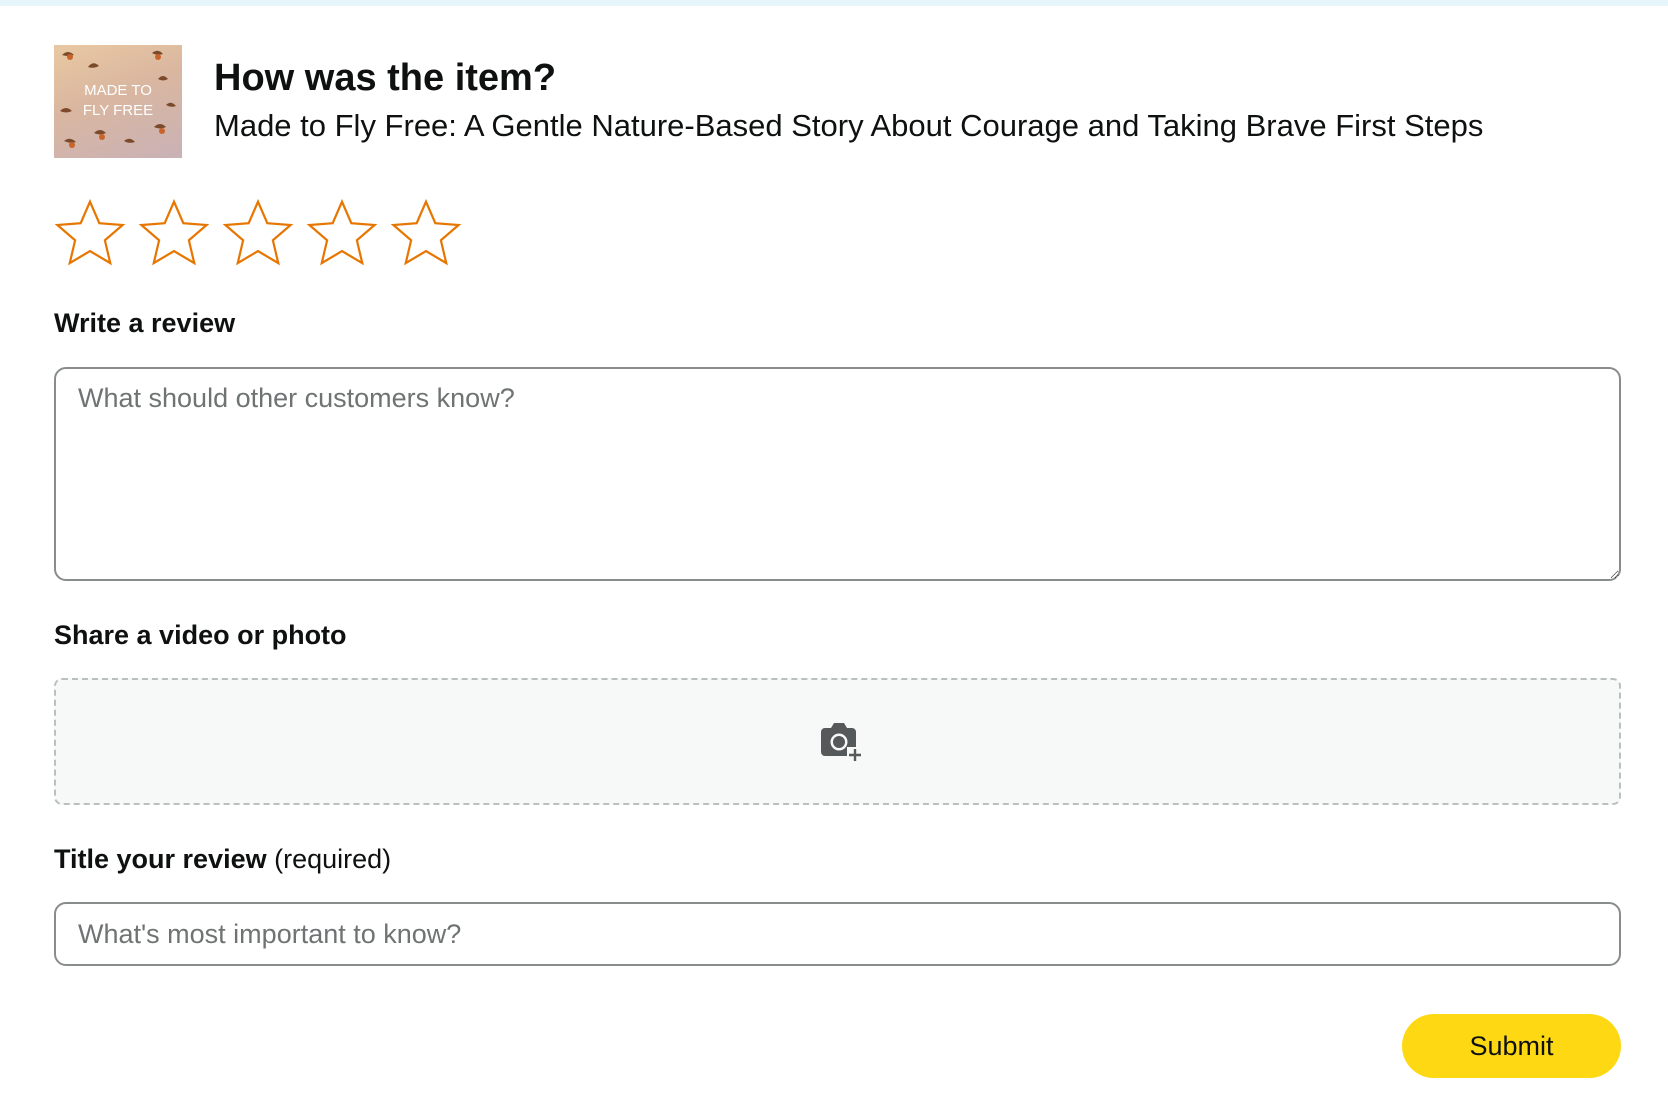 This screenshot has width=1668, height=1118. Describe the element at coordinates (145, 323) in the screenshot. I see `review-label: Write a review` at that location.